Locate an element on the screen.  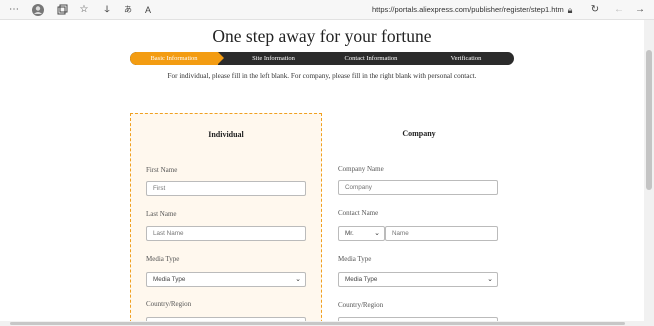
vertical-scroll-thumb is located at coordinates (649, 120).